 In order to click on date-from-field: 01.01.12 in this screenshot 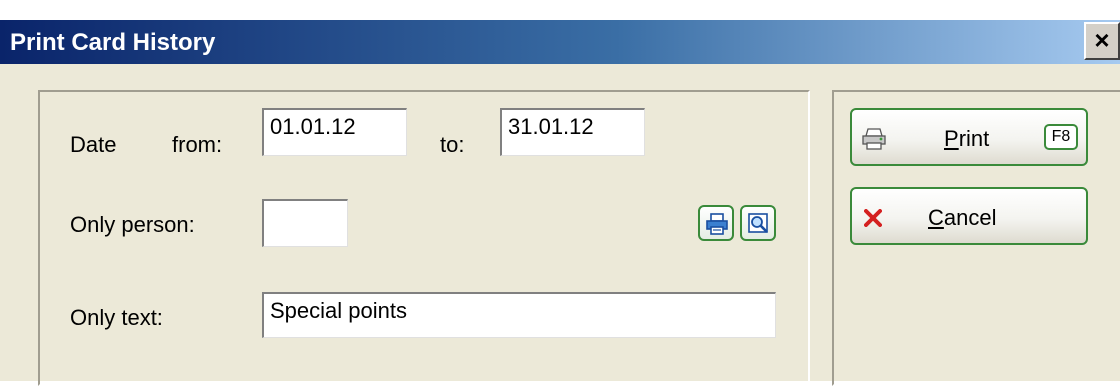, I will do `click(334, 132)`.